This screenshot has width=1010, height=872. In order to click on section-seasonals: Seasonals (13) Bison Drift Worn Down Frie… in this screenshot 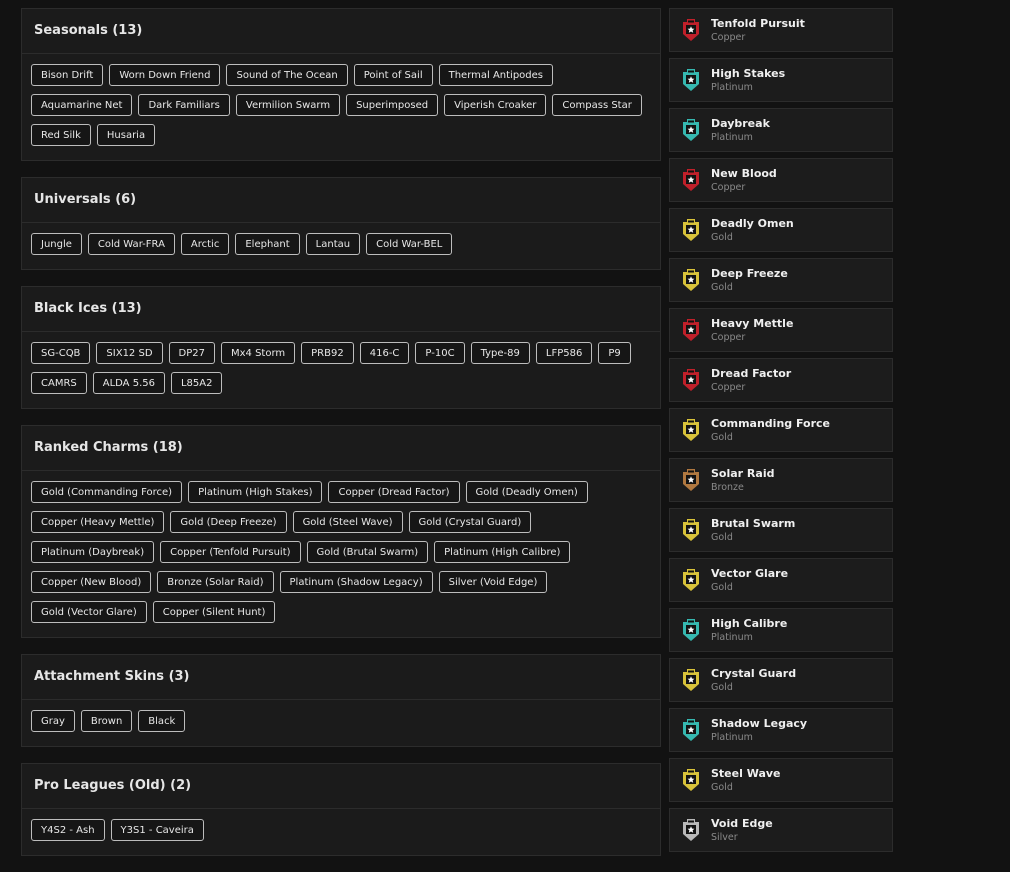, I will do `click(341, 84)`.